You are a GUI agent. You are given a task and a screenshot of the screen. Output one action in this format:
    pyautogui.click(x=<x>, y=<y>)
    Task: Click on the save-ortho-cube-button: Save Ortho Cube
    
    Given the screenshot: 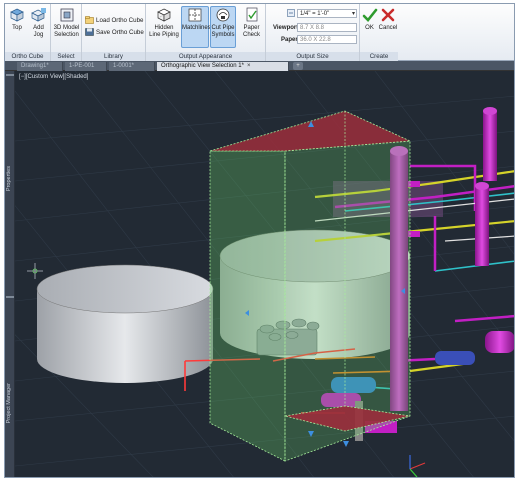 What is the action you would take?
    pyautogui.click(x=114, y=32)
    